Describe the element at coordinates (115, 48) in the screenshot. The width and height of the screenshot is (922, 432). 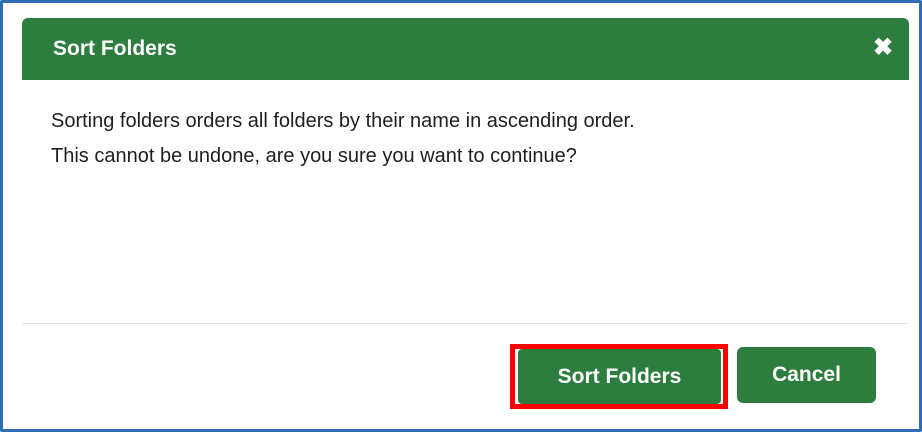
I see `dialog-title: Sort Folders` at that location.